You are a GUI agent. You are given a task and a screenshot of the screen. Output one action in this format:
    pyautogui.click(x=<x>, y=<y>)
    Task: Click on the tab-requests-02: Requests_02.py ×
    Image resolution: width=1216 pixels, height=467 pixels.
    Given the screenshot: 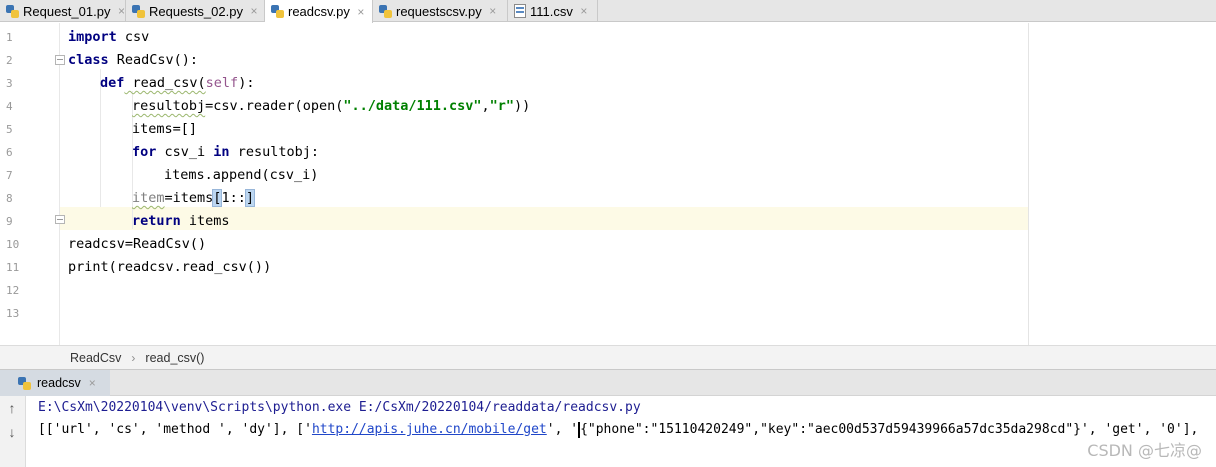 What is the action you would take?
    pyautogui.click(x=195, y=11)
    